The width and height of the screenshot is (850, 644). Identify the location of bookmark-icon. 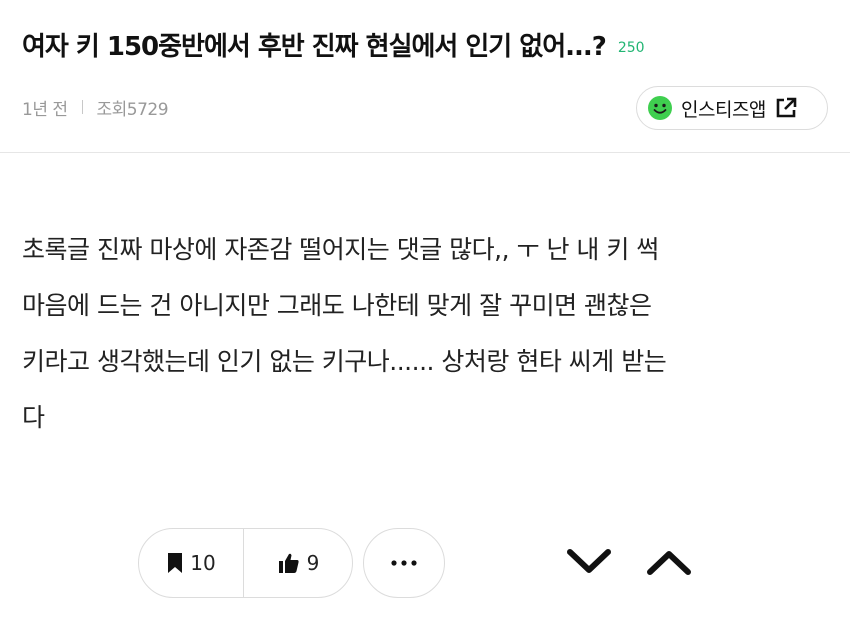
(175, 563).